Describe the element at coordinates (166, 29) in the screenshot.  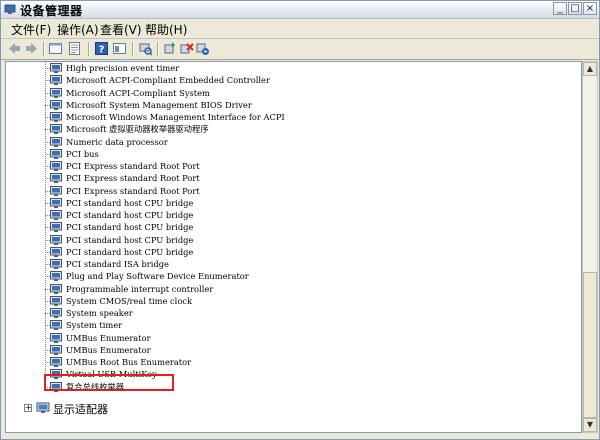
I see `menu-help: 帮助(H)` at that location.